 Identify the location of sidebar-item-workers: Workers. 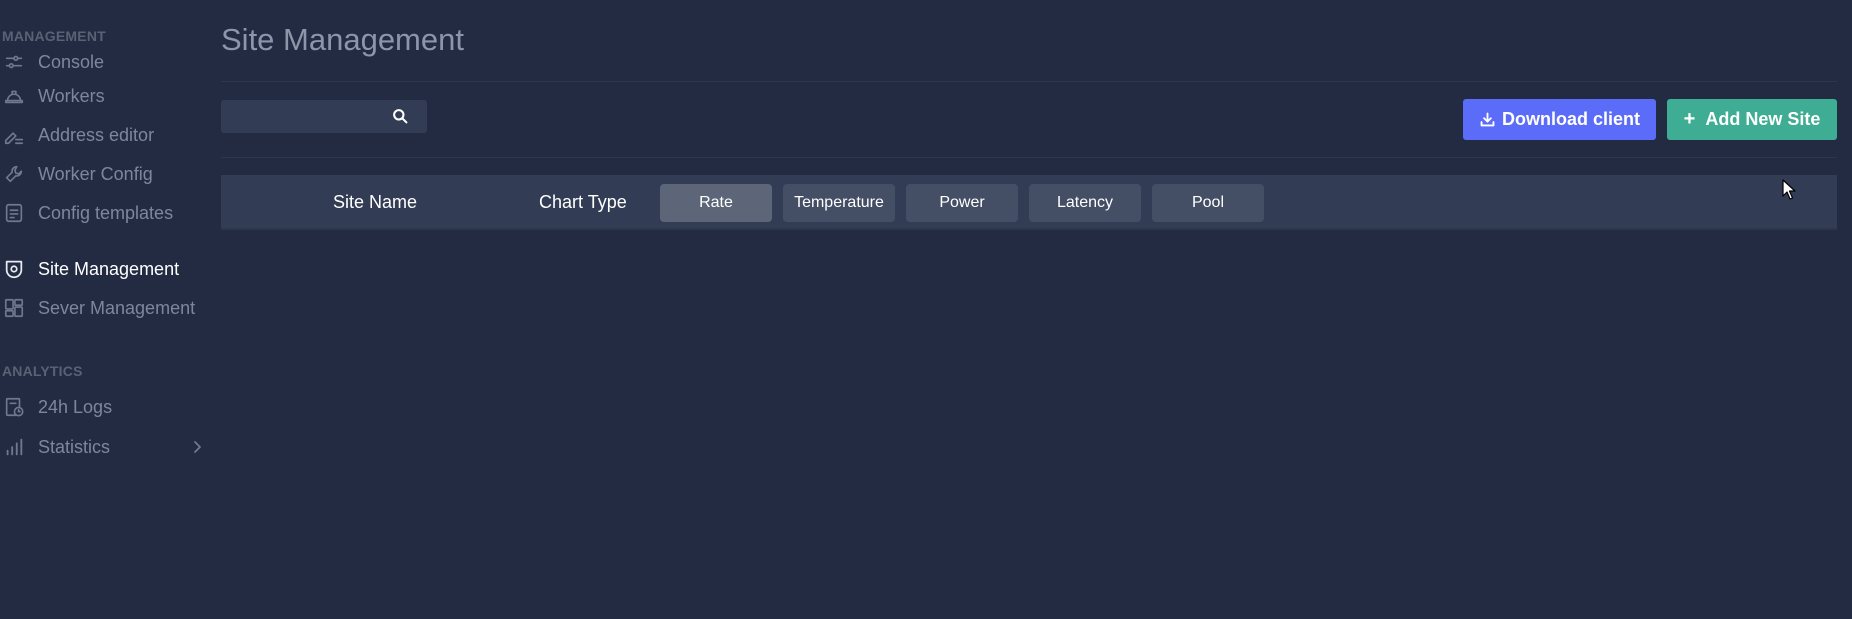
(102, 96).